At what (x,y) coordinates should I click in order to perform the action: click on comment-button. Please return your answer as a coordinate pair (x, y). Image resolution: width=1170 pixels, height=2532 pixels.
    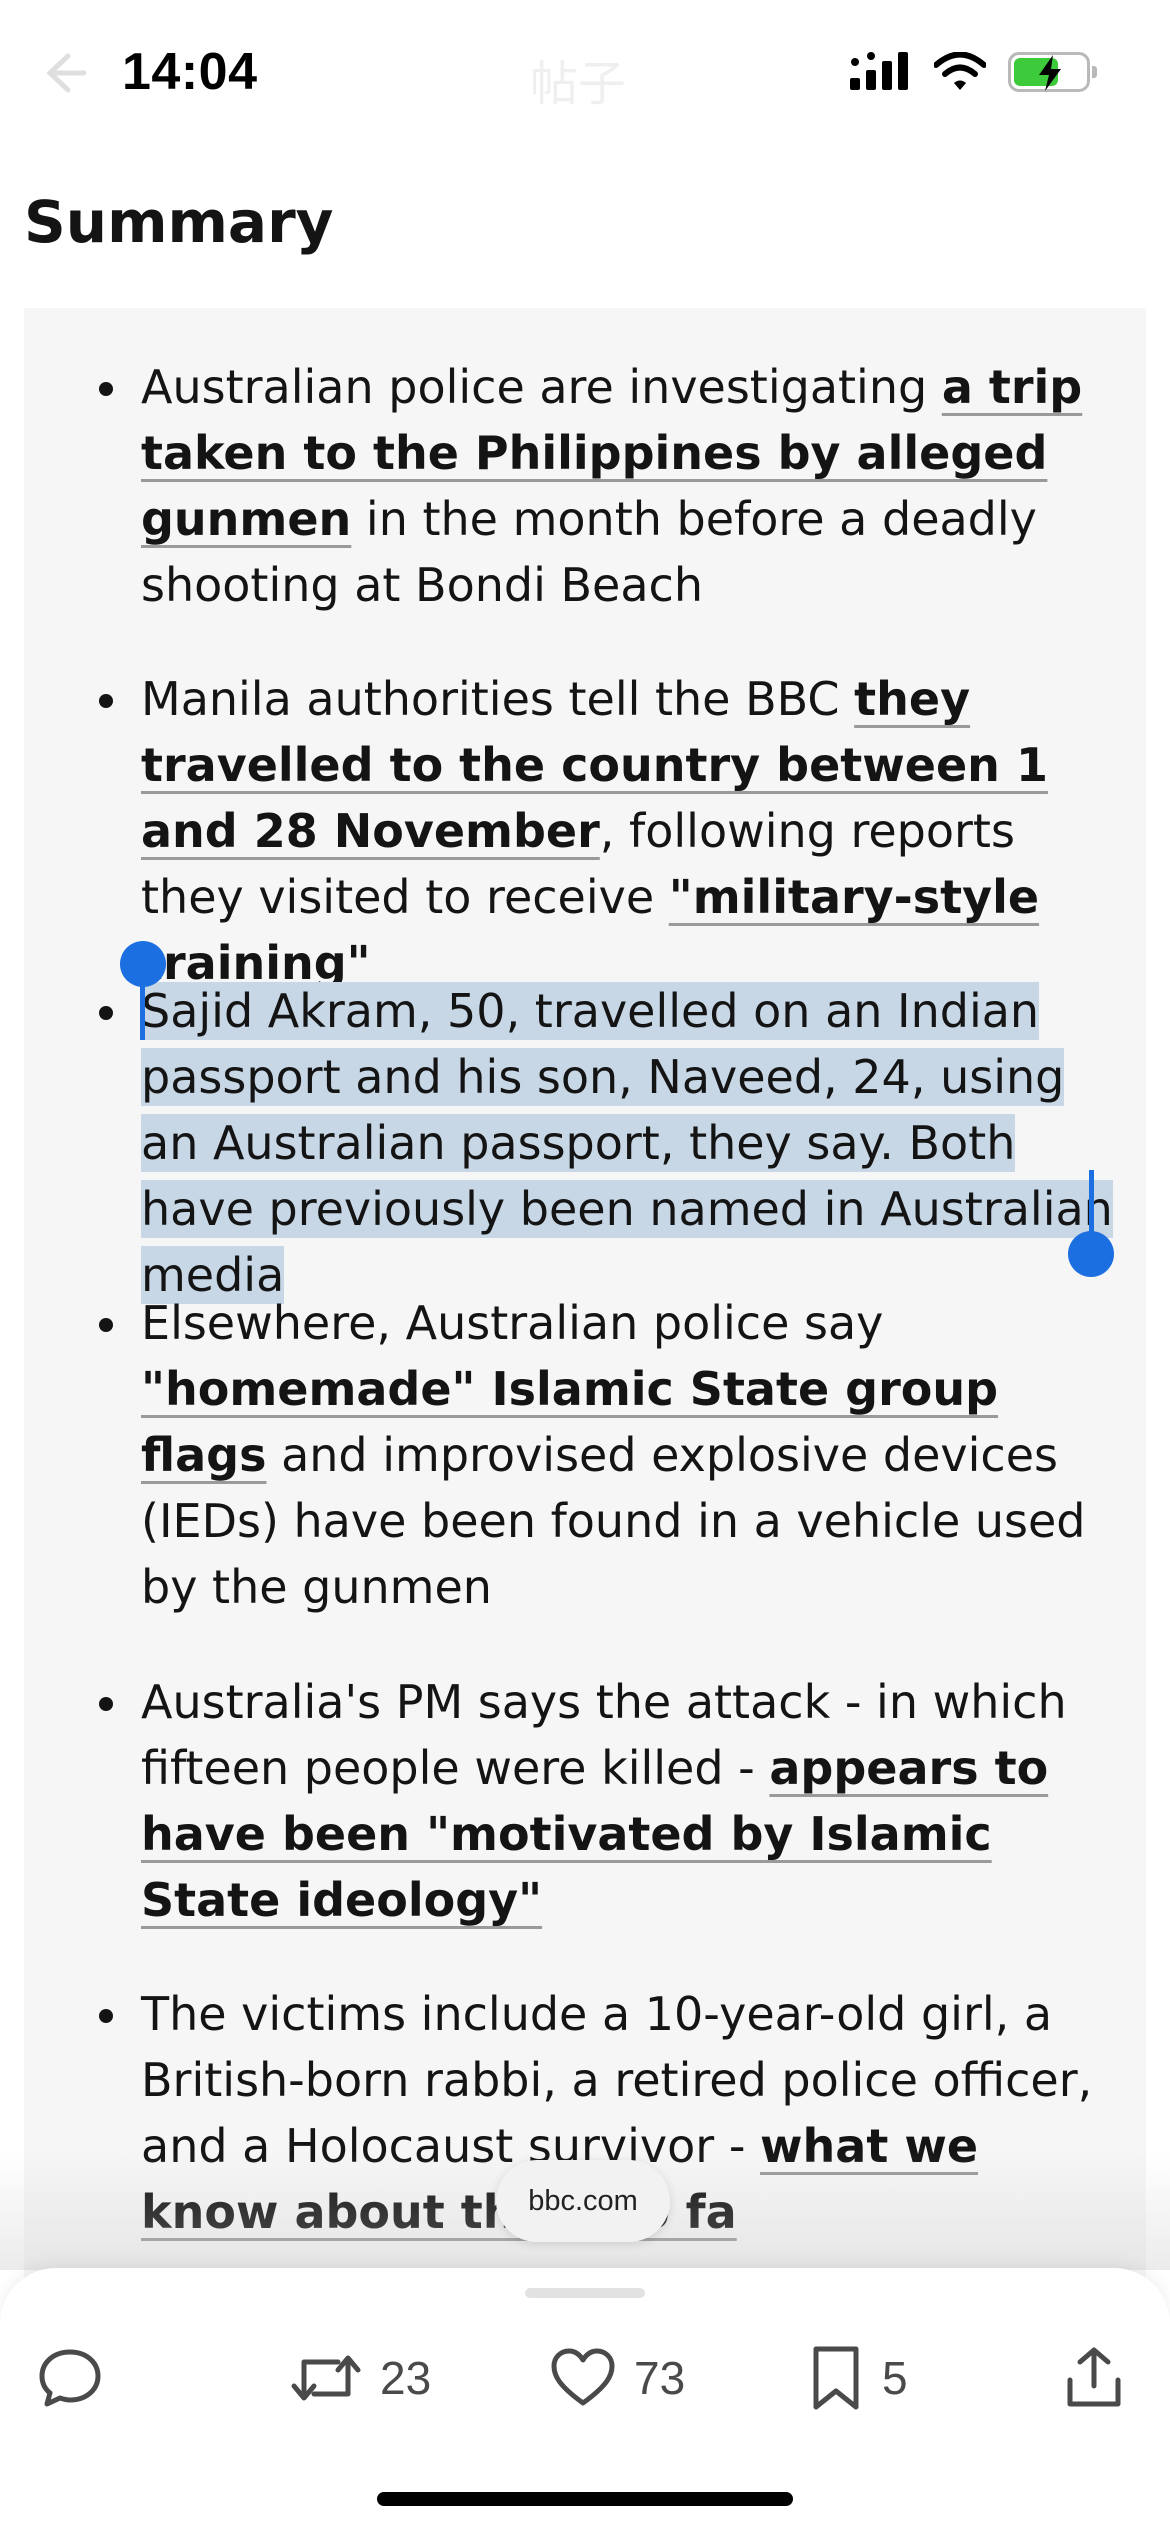
    Looking at the image, I should click on (70, 2378).